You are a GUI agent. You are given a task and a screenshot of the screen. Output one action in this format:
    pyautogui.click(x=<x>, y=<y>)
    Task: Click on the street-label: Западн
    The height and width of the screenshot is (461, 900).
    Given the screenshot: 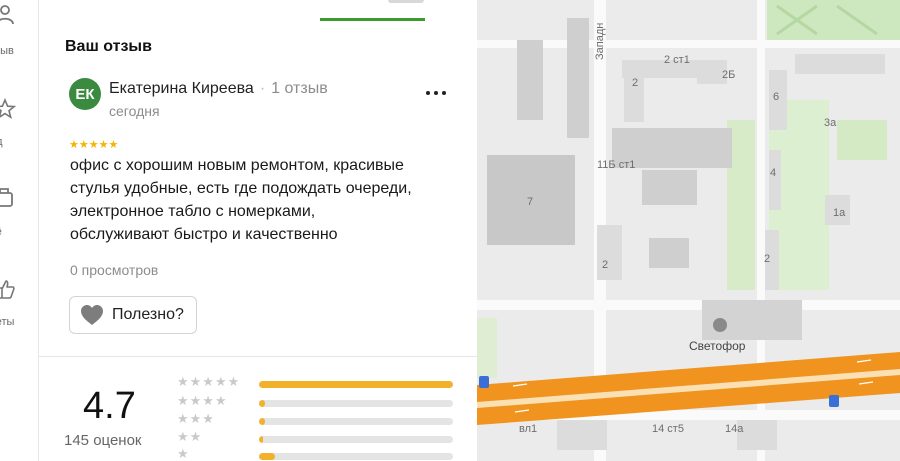 What is the action you would take?
    pyautogui.click(x=600, y=41)
    